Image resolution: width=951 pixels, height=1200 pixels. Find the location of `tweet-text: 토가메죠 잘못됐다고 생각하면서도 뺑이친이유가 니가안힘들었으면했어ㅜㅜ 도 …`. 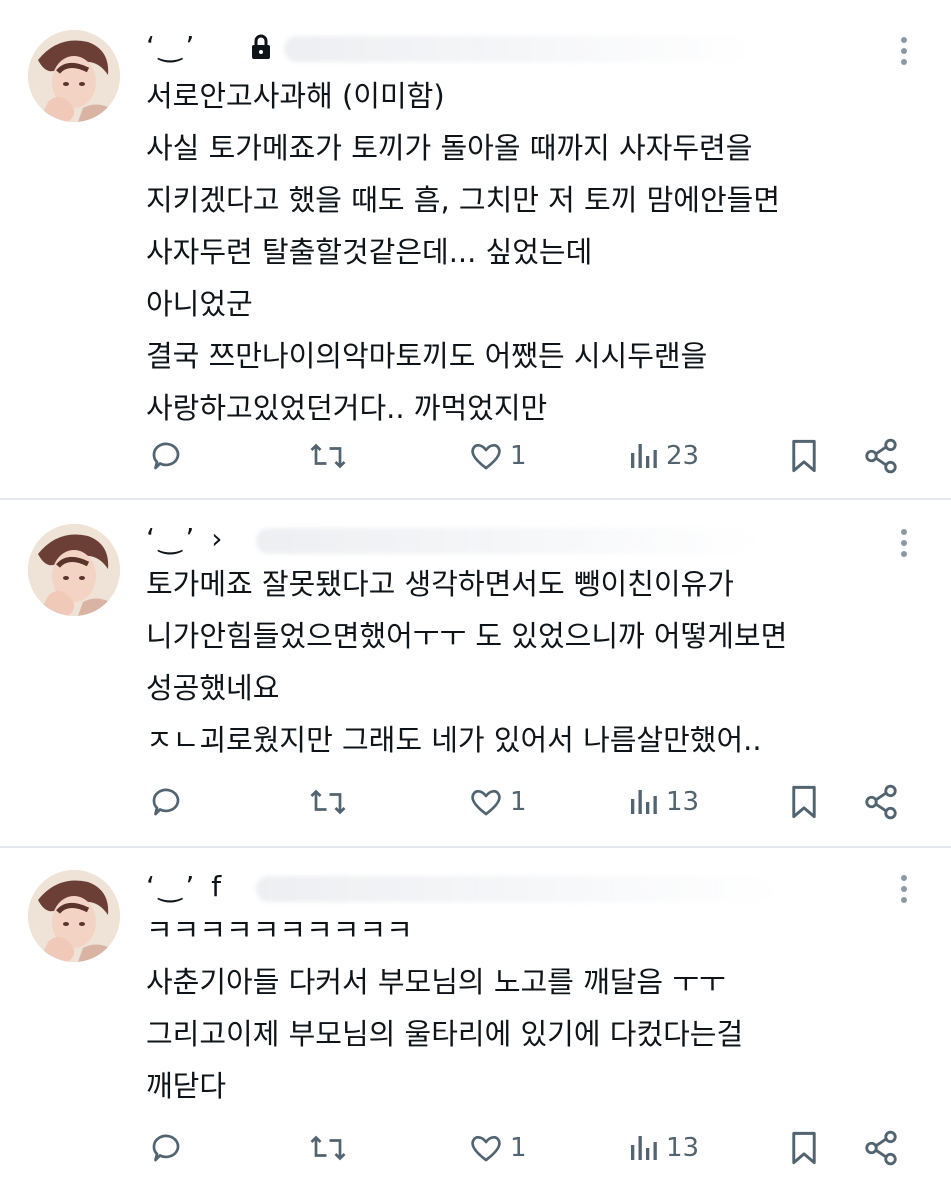

tweet-text: 토가메죠 잘못됐다고 생각하면서도 뺑이친이유가 니가안힘들었으면했어ㅜㅜ 도 … is located at coordinates (467, 662).